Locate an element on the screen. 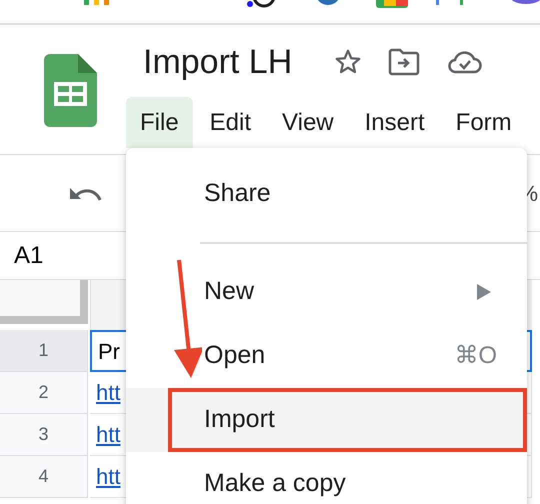 The width and height of the screenshot is (540, 504). document-title: Import LH is located at coordinates (217, 62).